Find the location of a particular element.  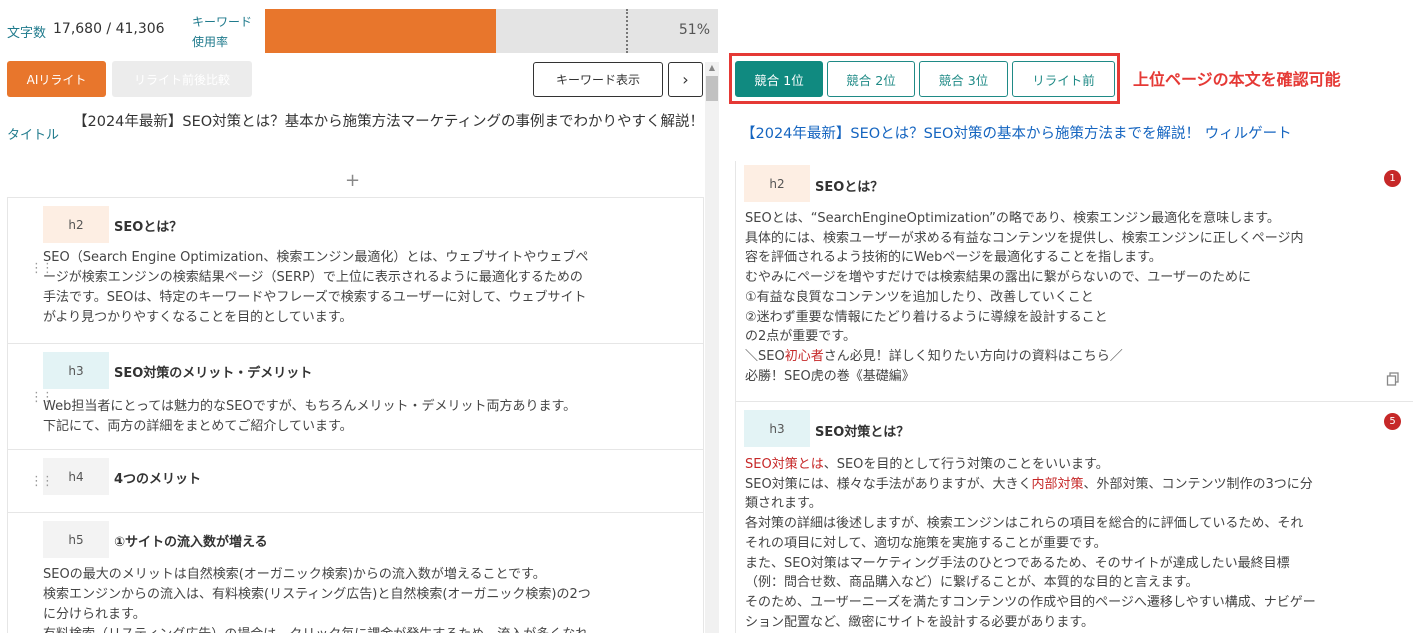

body-line: ＼SEO初心者さん必見！詳しく知りたい方向けの資料はこちら／ is located at coordinates (1024, 357).